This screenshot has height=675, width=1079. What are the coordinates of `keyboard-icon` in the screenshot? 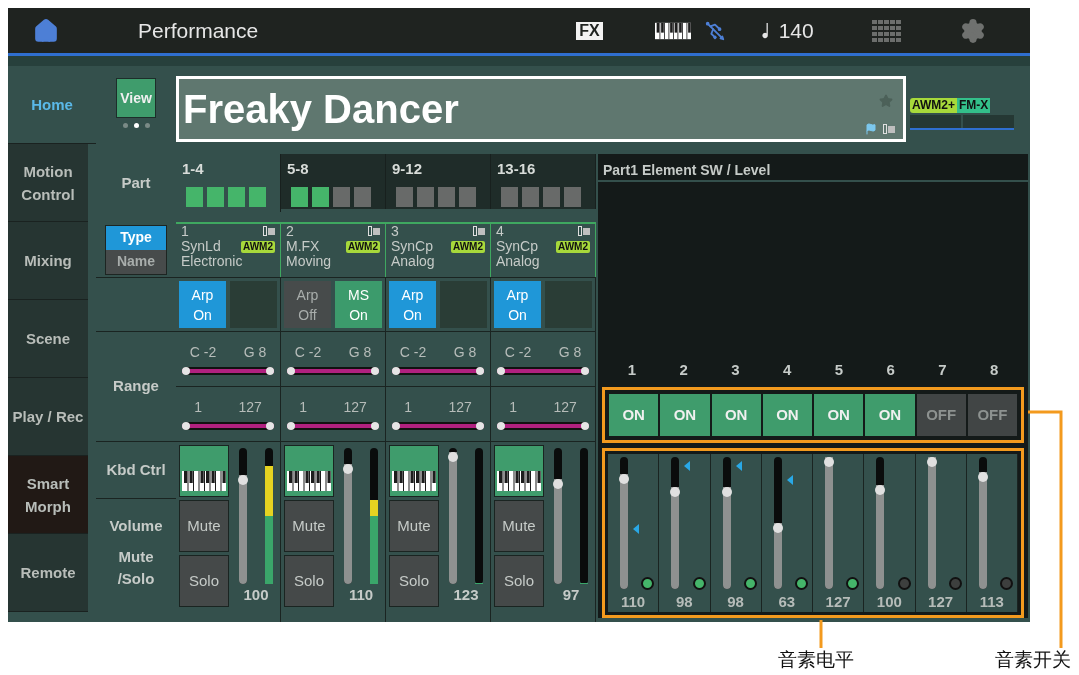 It's located at (672, 30).